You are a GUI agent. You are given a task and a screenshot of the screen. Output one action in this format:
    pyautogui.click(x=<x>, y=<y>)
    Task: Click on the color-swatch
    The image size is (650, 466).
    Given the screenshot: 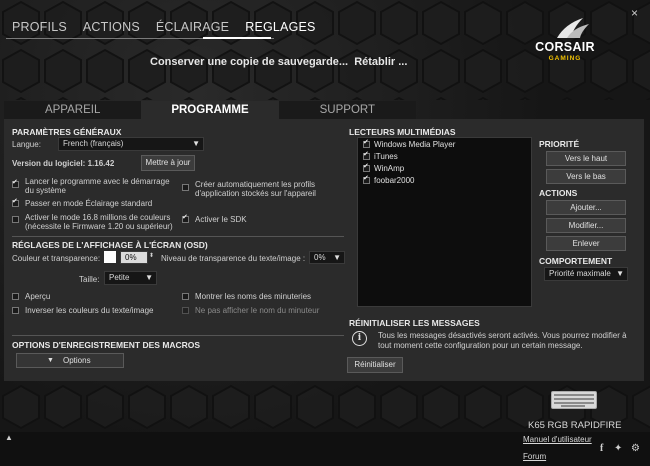 What is the action you would take?
    pyautogui.click(x=110, y=257)
    